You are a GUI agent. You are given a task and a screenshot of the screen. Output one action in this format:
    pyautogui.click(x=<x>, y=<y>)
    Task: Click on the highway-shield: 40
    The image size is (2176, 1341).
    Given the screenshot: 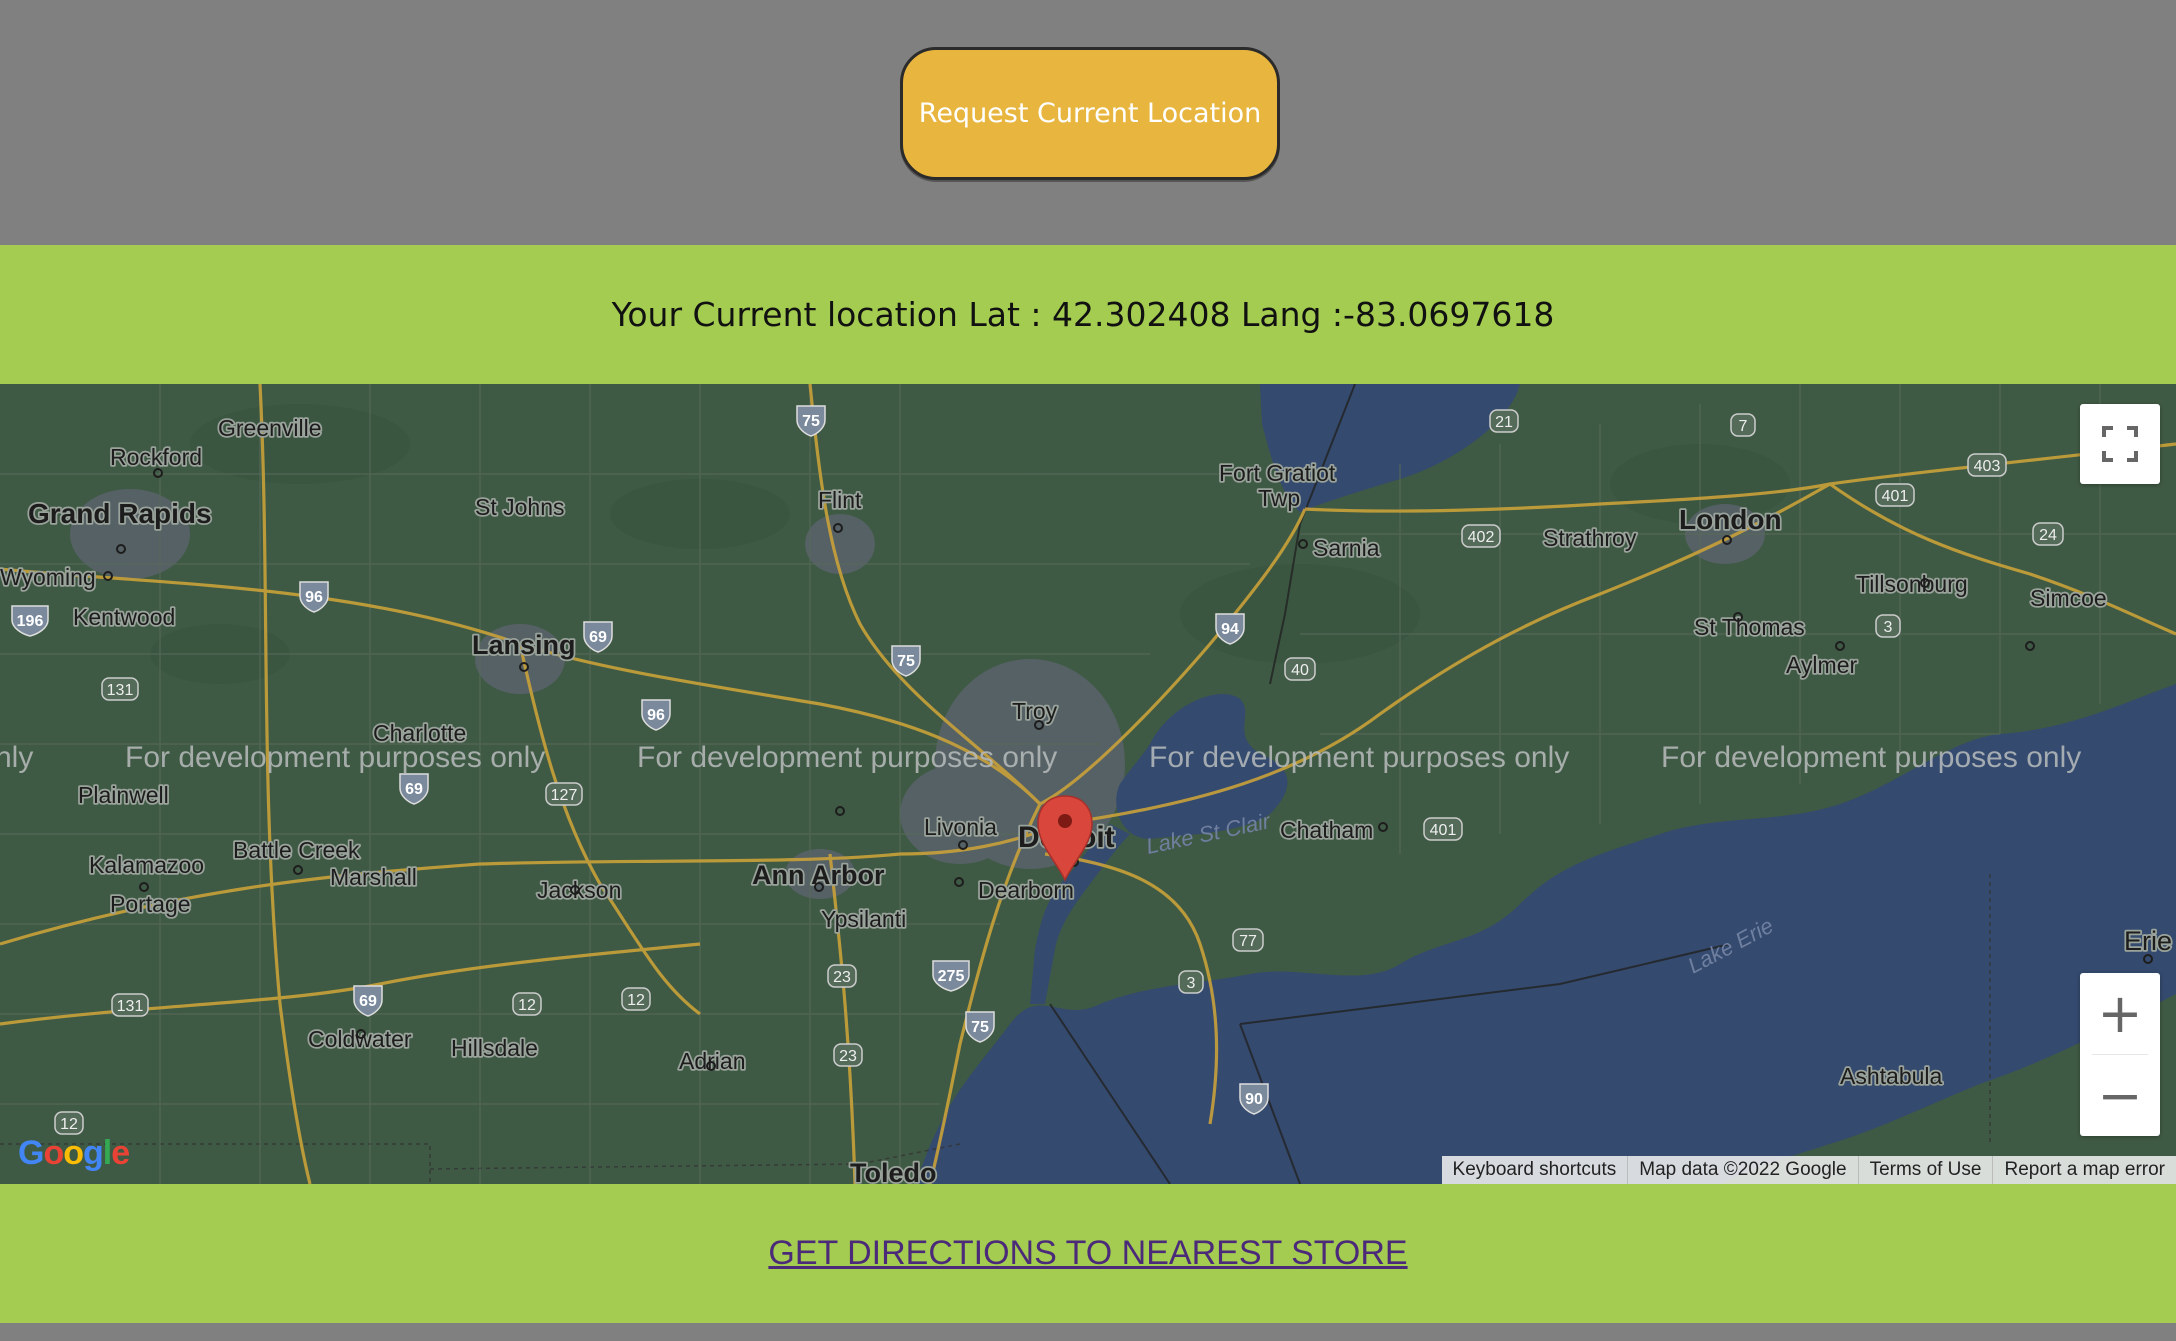 What is the action you would take?
    pyautogui.click(x=1300, y=669)
    